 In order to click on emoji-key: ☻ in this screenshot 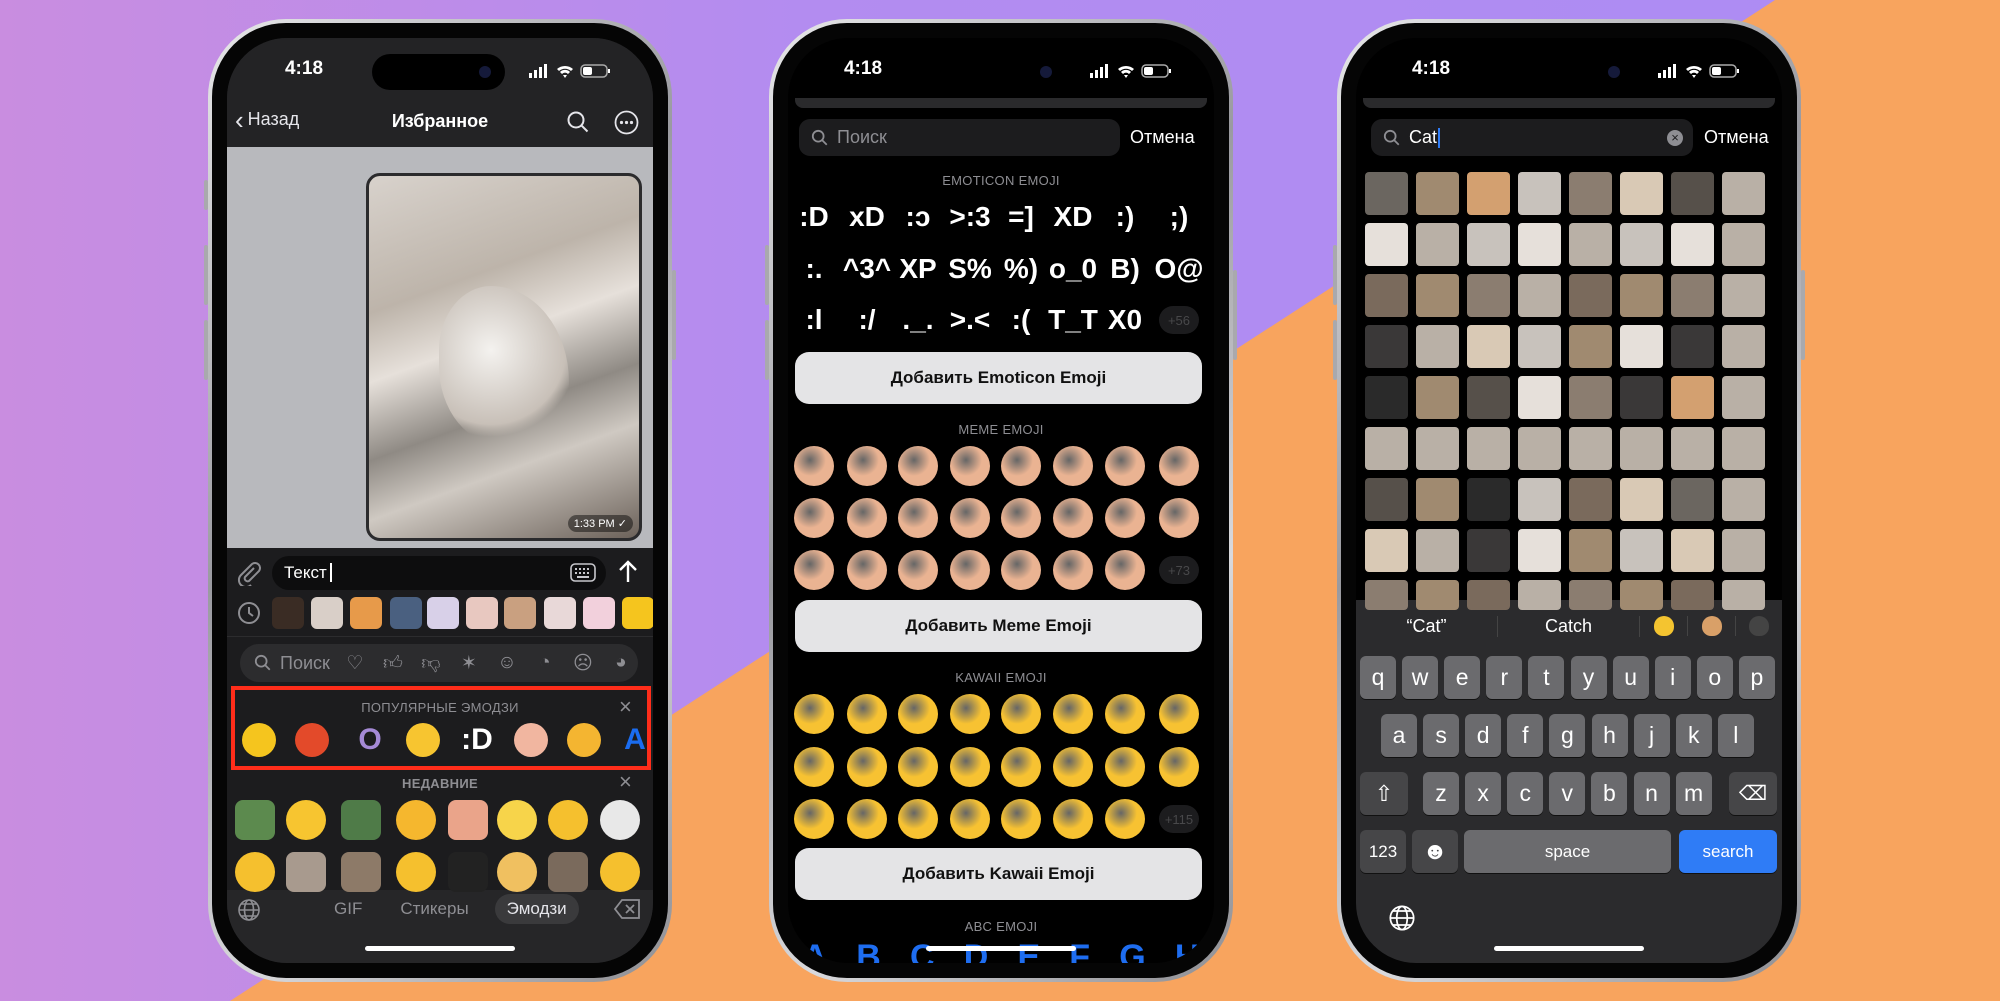, I will do `click(1435, 851)`.